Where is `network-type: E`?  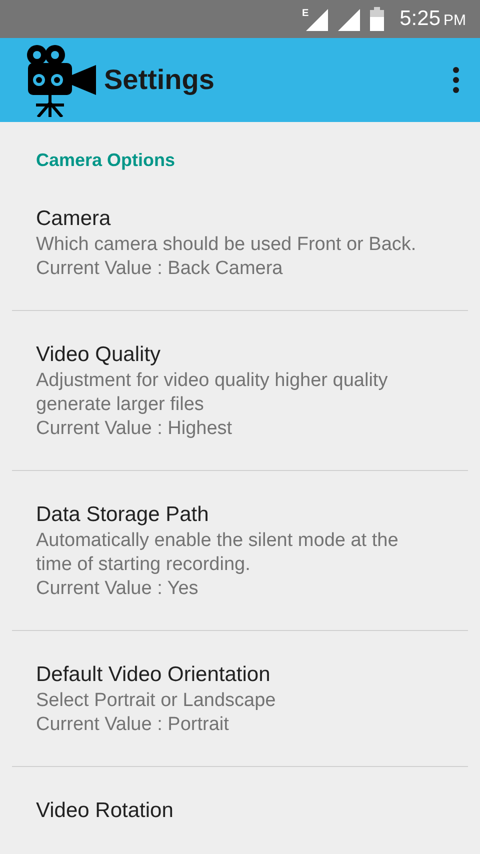
network-type: E is located at coordinates (305, 13).